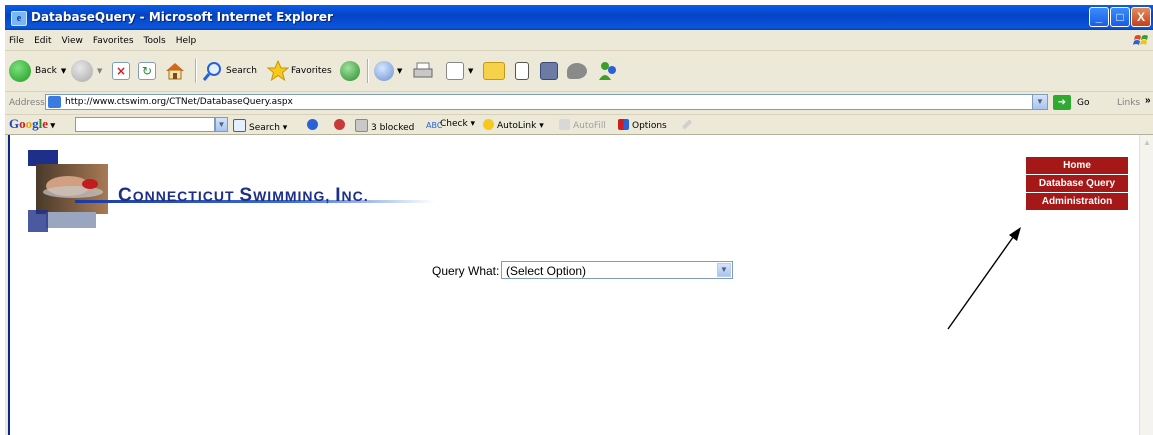 Image resolution: width=1153 pixels, height=435 pixels. I want to click on scroll-up-icon: ▲, so click(1147, 143).